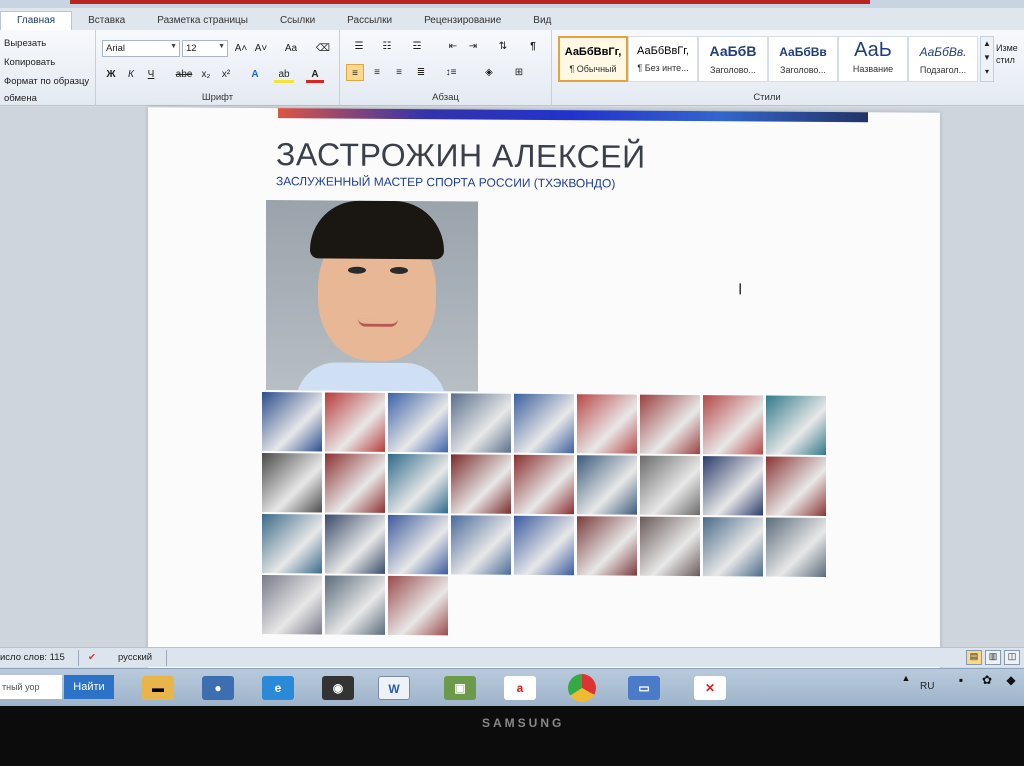  What do you see at coordinates (927, 686) in the screenshot?
I see `language-tray: RU` at bounding box center [927, 686].